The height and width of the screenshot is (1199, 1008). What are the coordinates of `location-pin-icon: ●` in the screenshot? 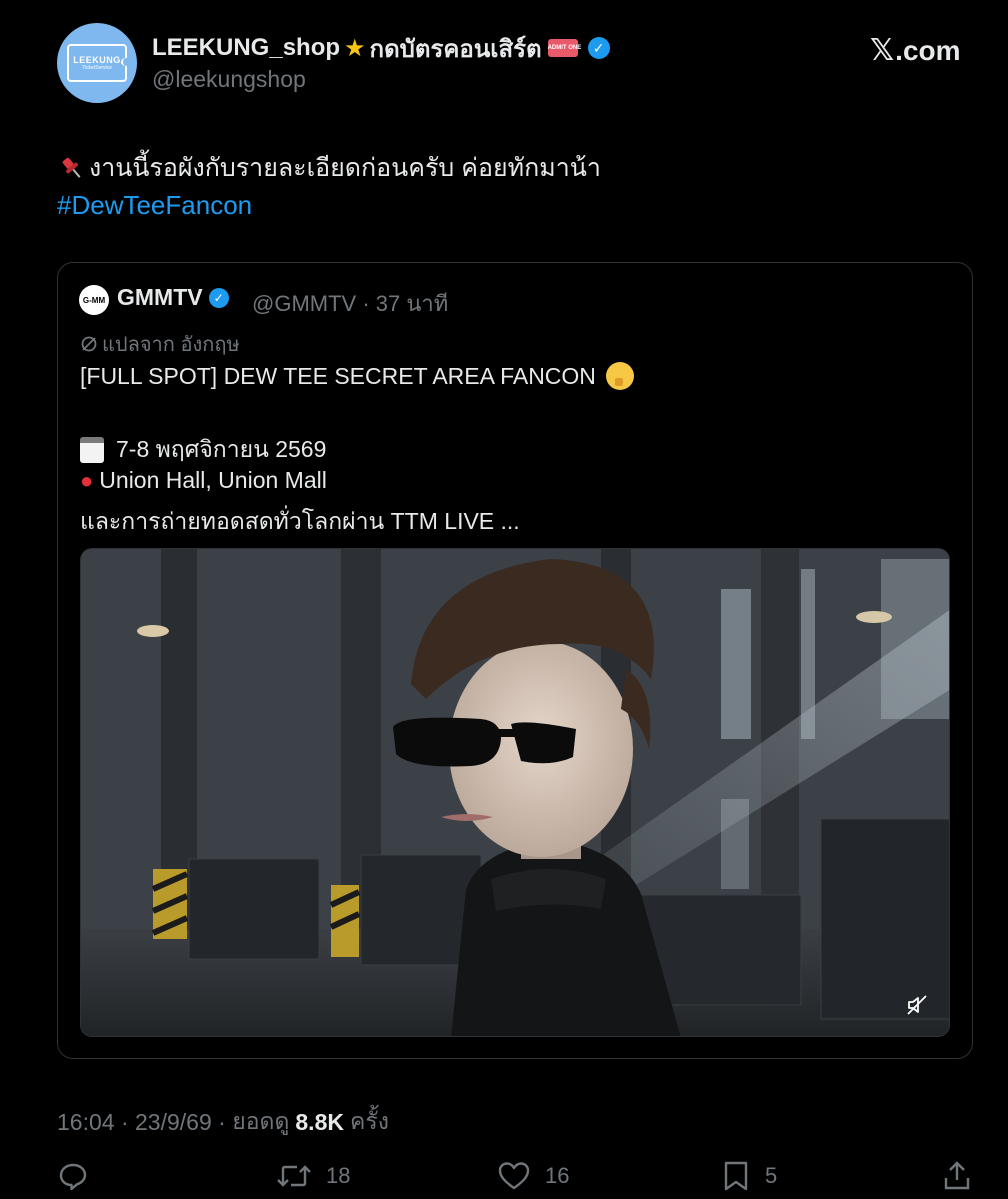 It's located at (87, 480).